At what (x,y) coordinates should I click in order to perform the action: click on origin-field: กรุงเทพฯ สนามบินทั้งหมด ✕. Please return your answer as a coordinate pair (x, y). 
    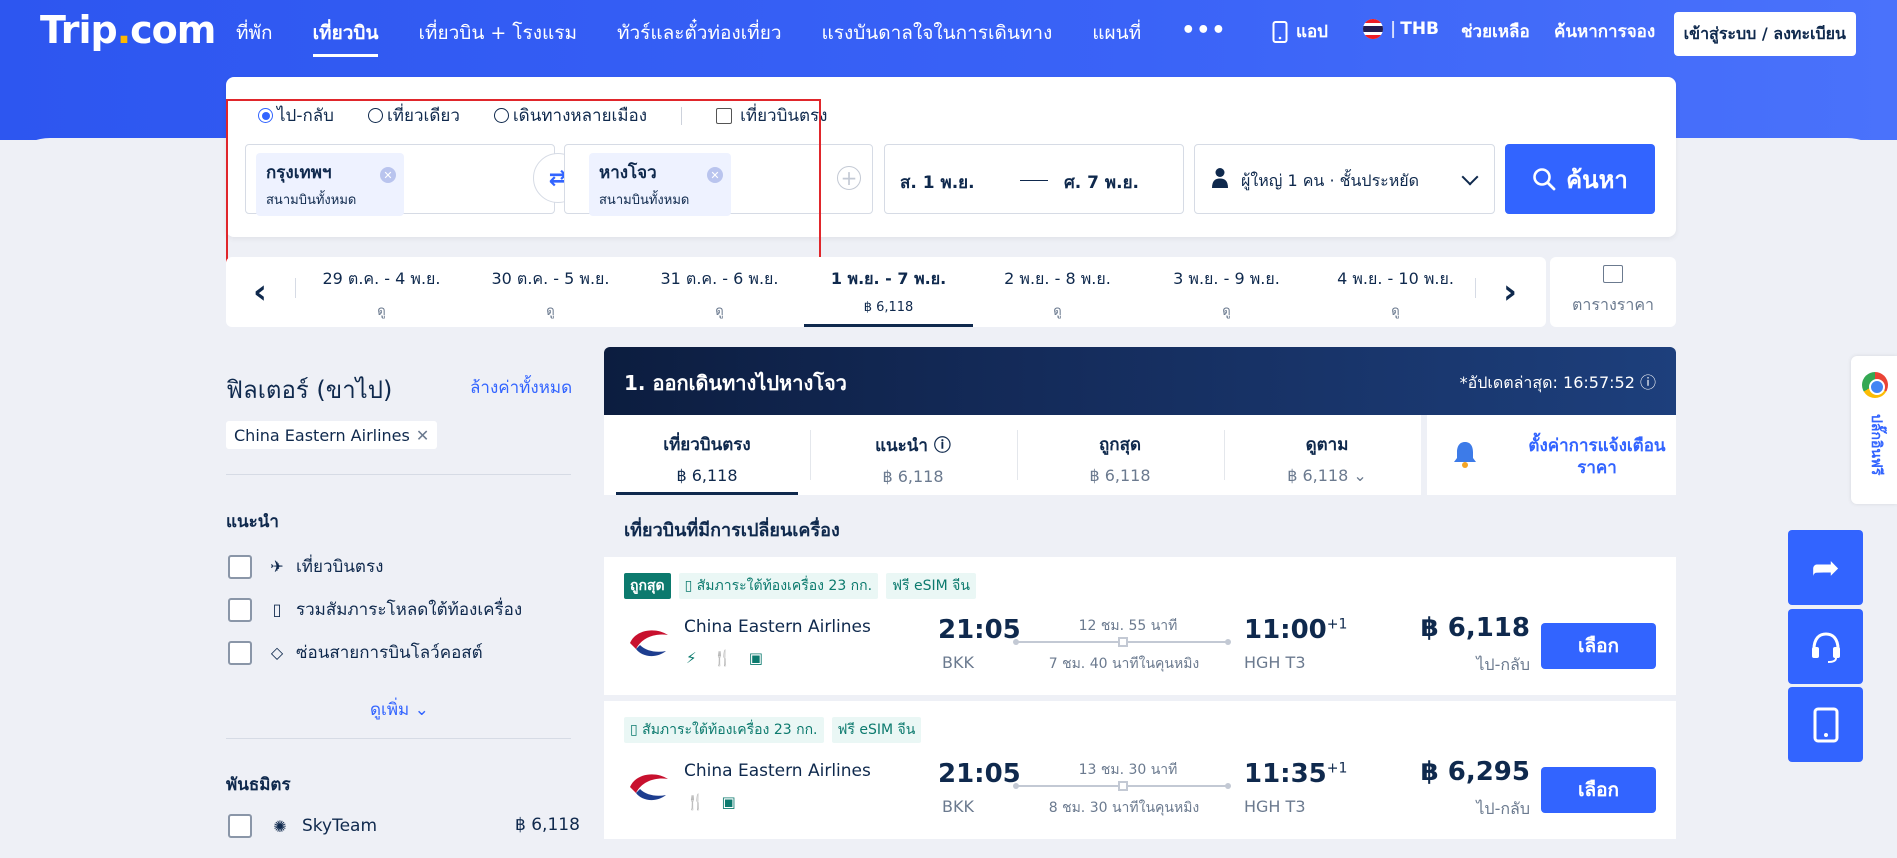
    Looking at the image, I should click on (400, 180).